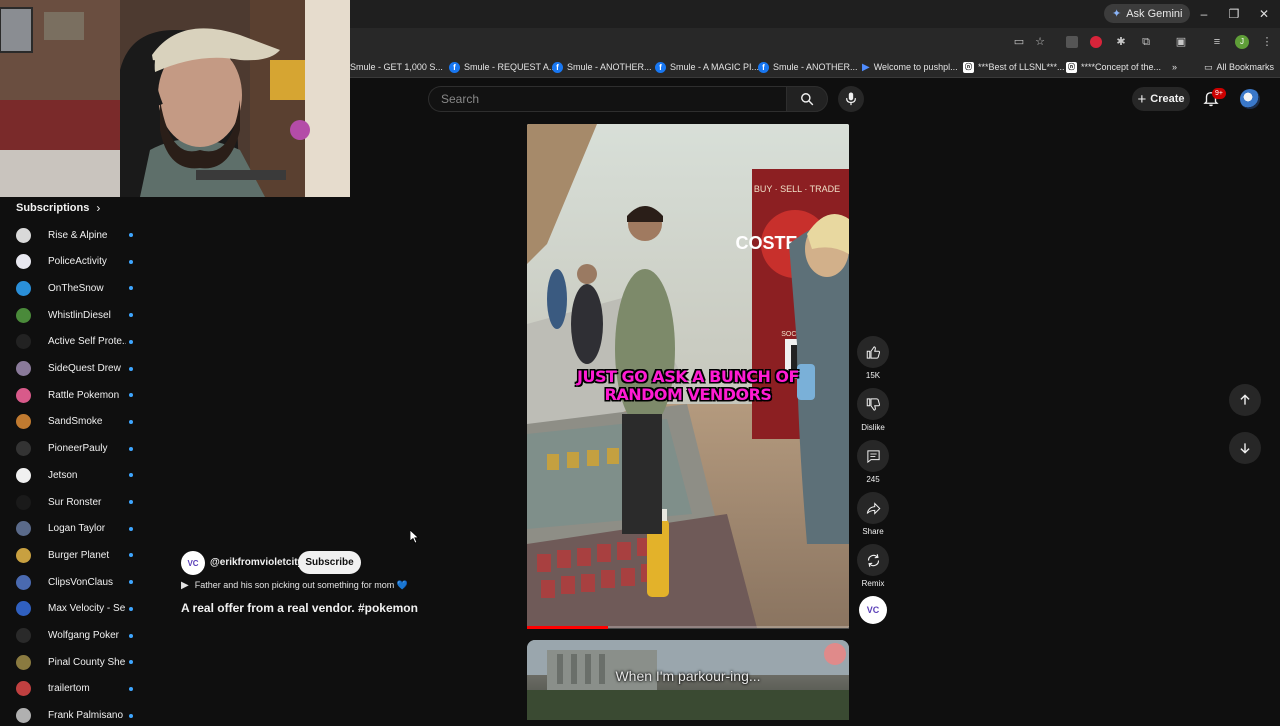  What do you see at coordinates (79, 555) in the screenshot?
I see `subscription-name: Burger Planet` at bounding box center [79, 555].